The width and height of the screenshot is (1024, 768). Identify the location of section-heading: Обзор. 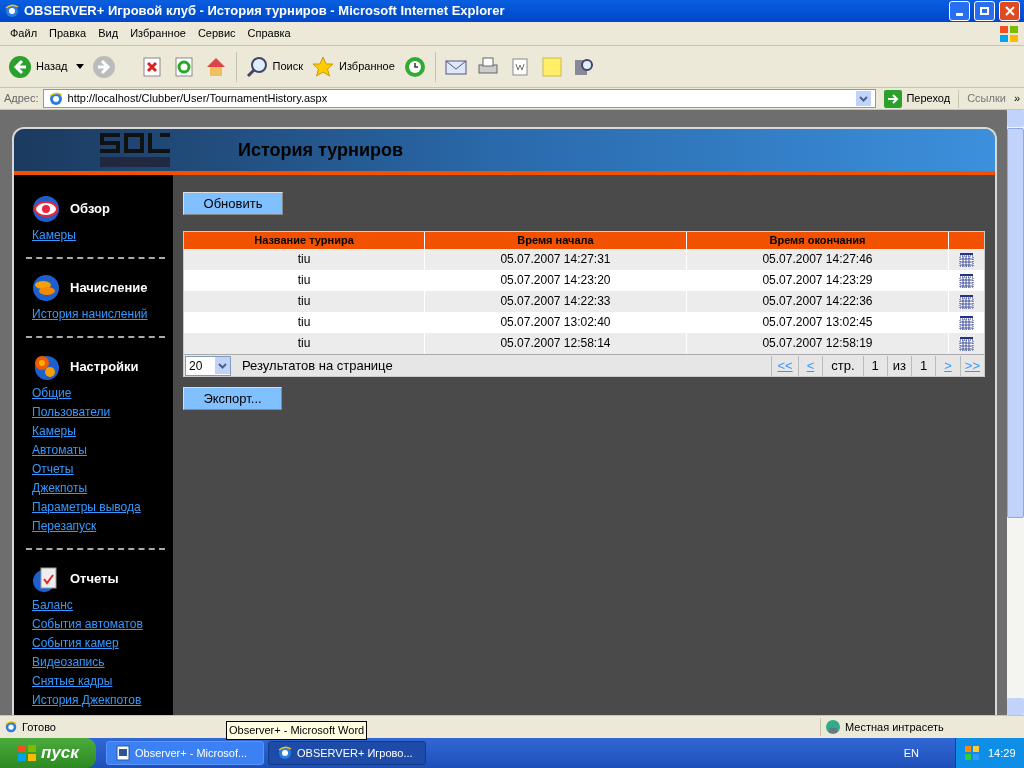
(90, 209).